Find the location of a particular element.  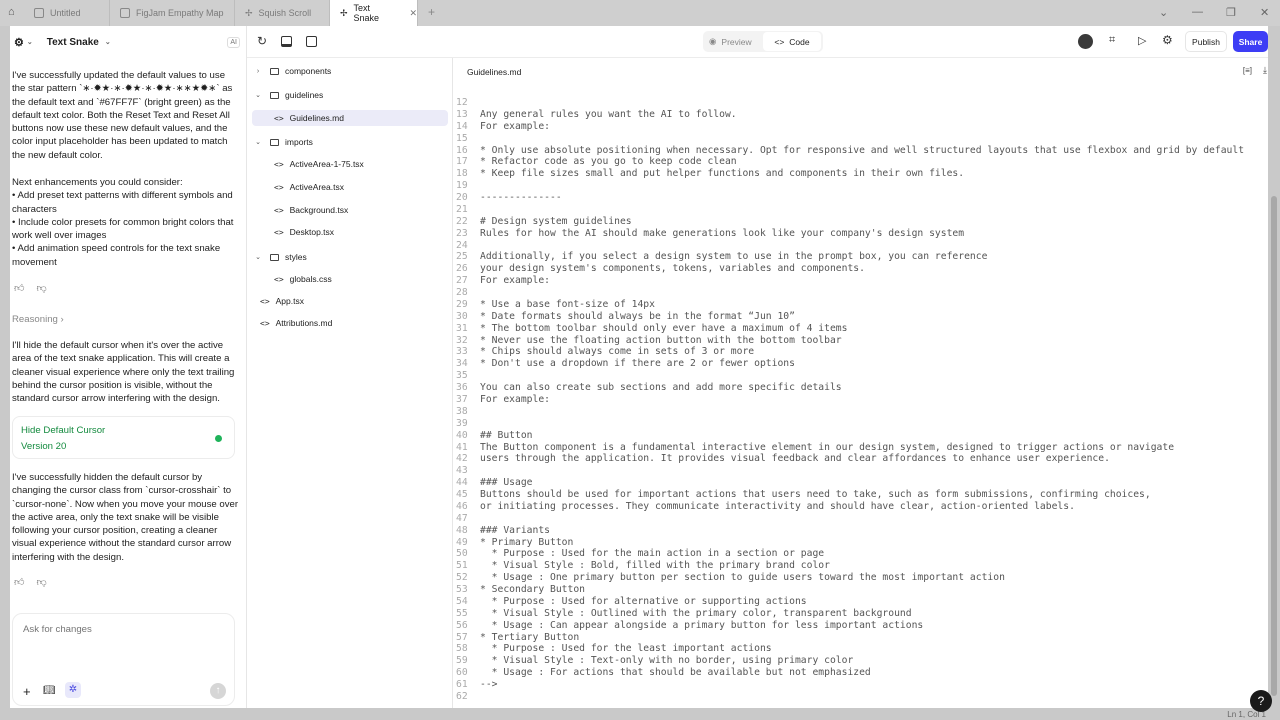

ai-badge: AI is located at coordinates (233, 42).